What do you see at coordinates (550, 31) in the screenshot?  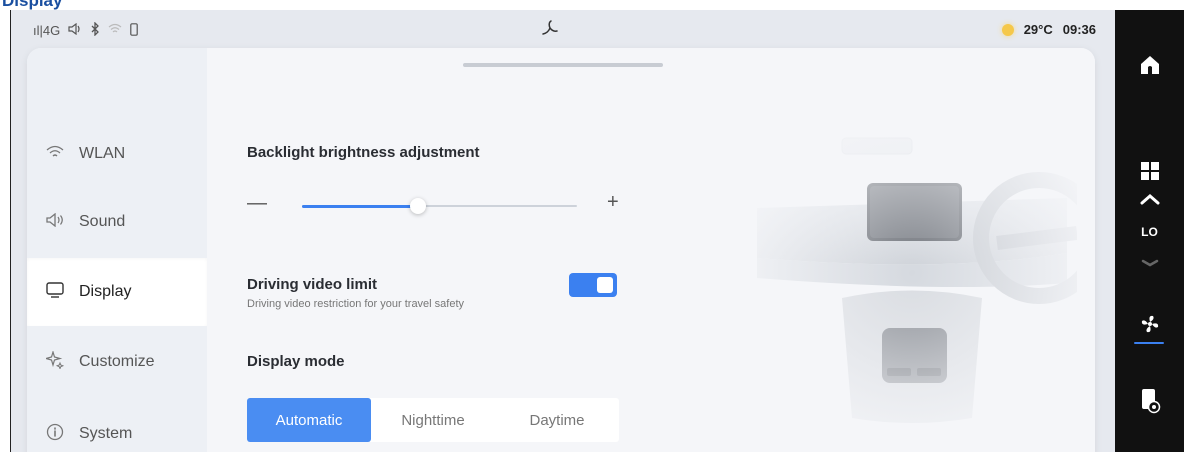 I see `fan-status-icon` at bounding box center [550, 31].